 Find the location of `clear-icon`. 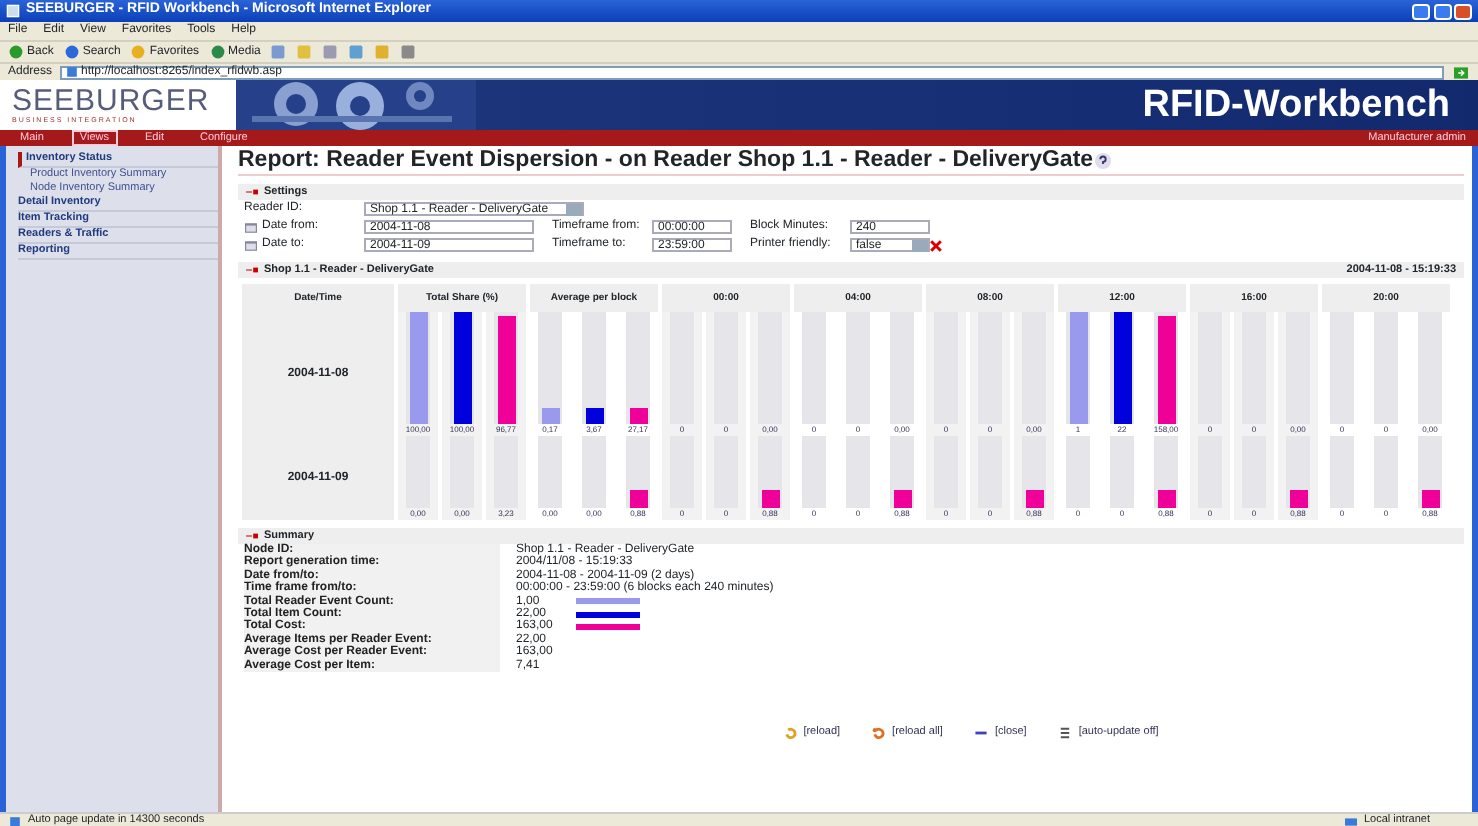

clear-icon is located at coordinates (936, 245).